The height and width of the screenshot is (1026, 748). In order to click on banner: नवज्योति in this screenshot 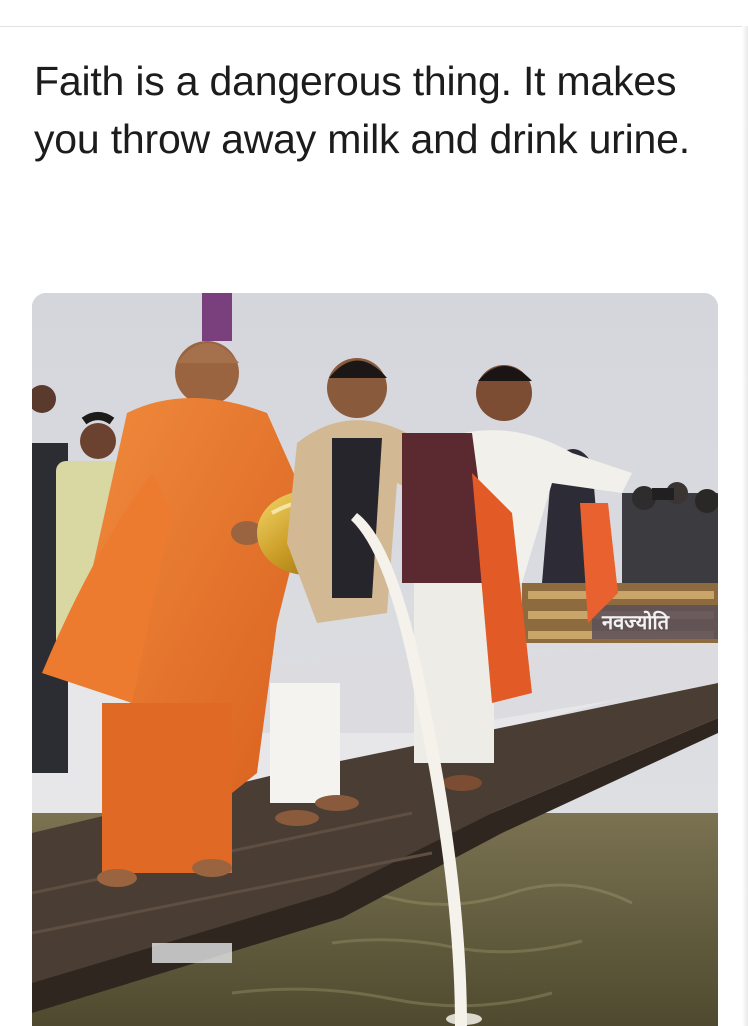, I will do `click(655, 622)`.